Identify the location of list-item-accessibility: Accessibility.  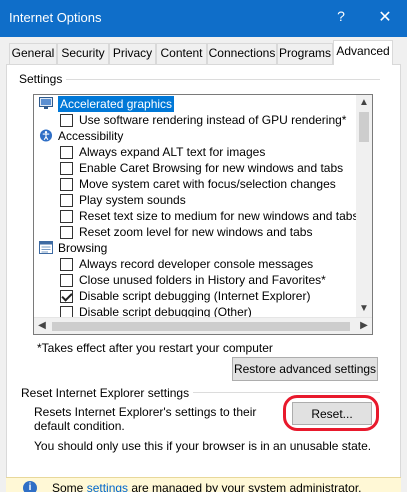
(199, 136).